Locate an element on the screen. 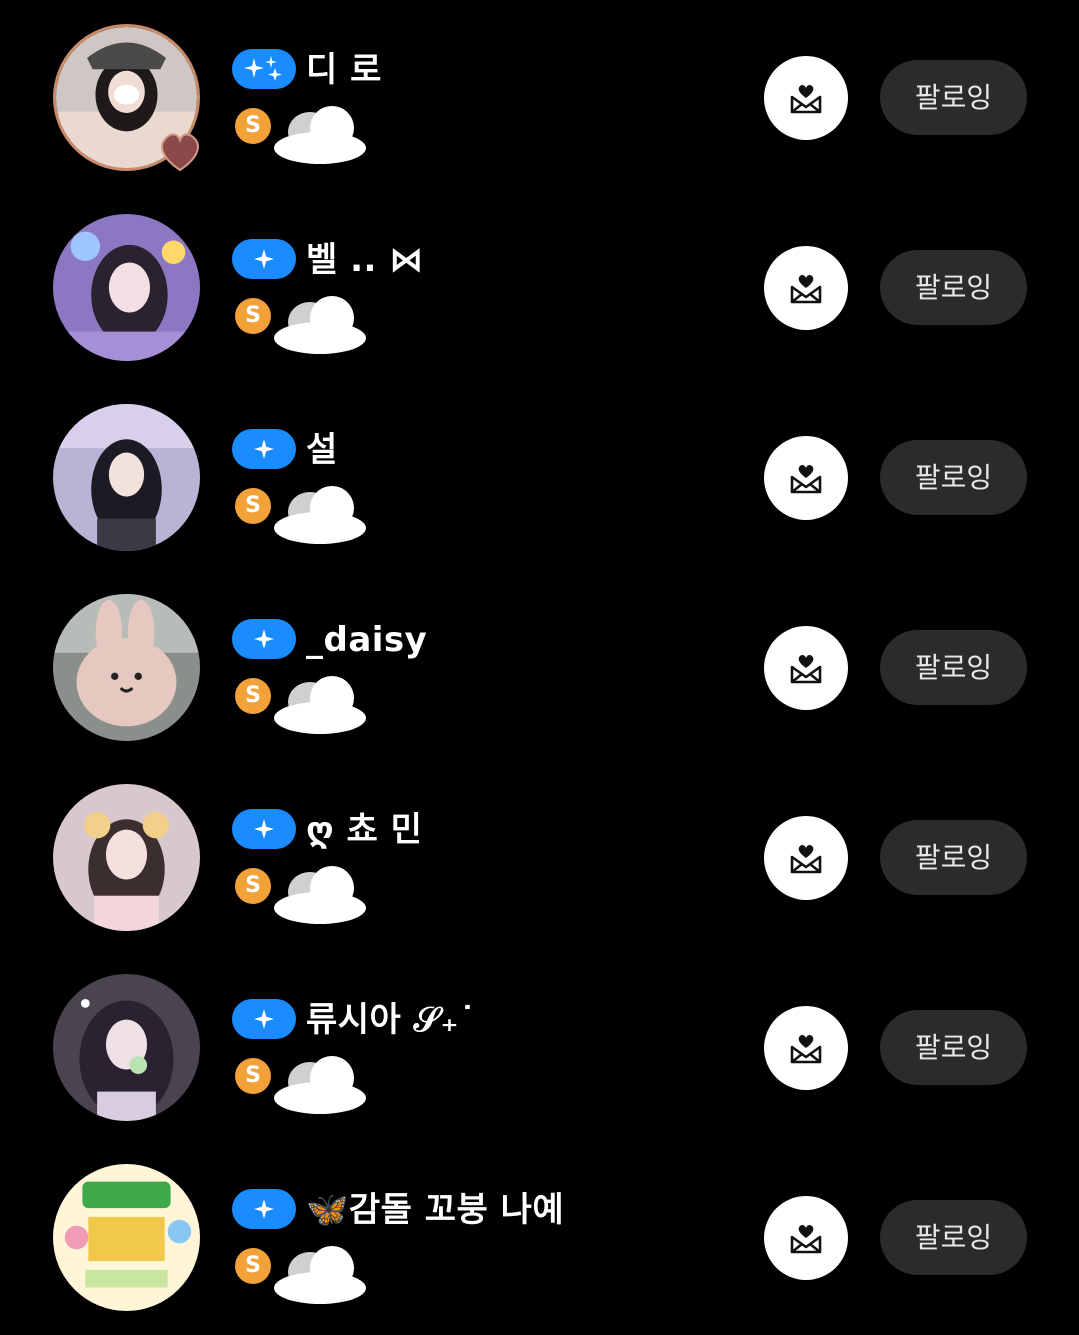 This screenshot has width=1079, height=1335. follow-row: 🦋감돌 꼬붕 나예 S 팔로잉 is located at coordinates (539, 1225).